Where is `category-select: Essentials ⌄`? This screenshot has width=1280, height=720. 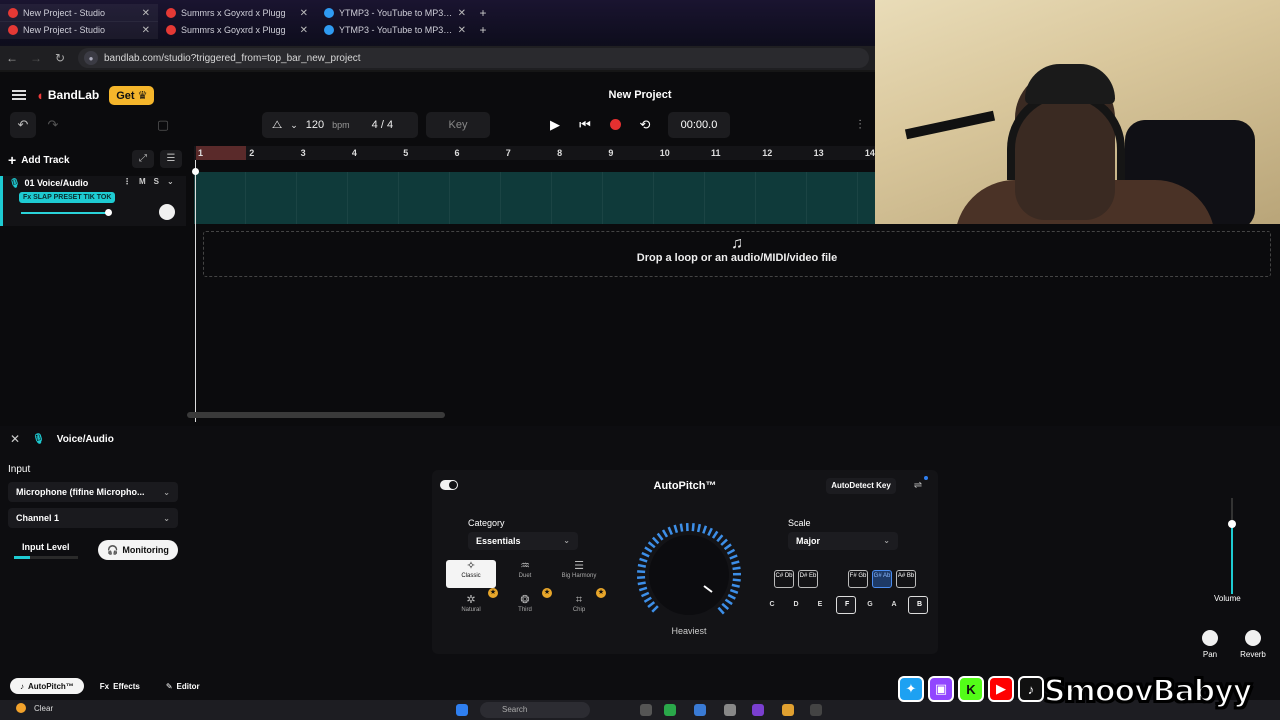 category-select: Essentials ⌄ is located at coordinates (523, 541).